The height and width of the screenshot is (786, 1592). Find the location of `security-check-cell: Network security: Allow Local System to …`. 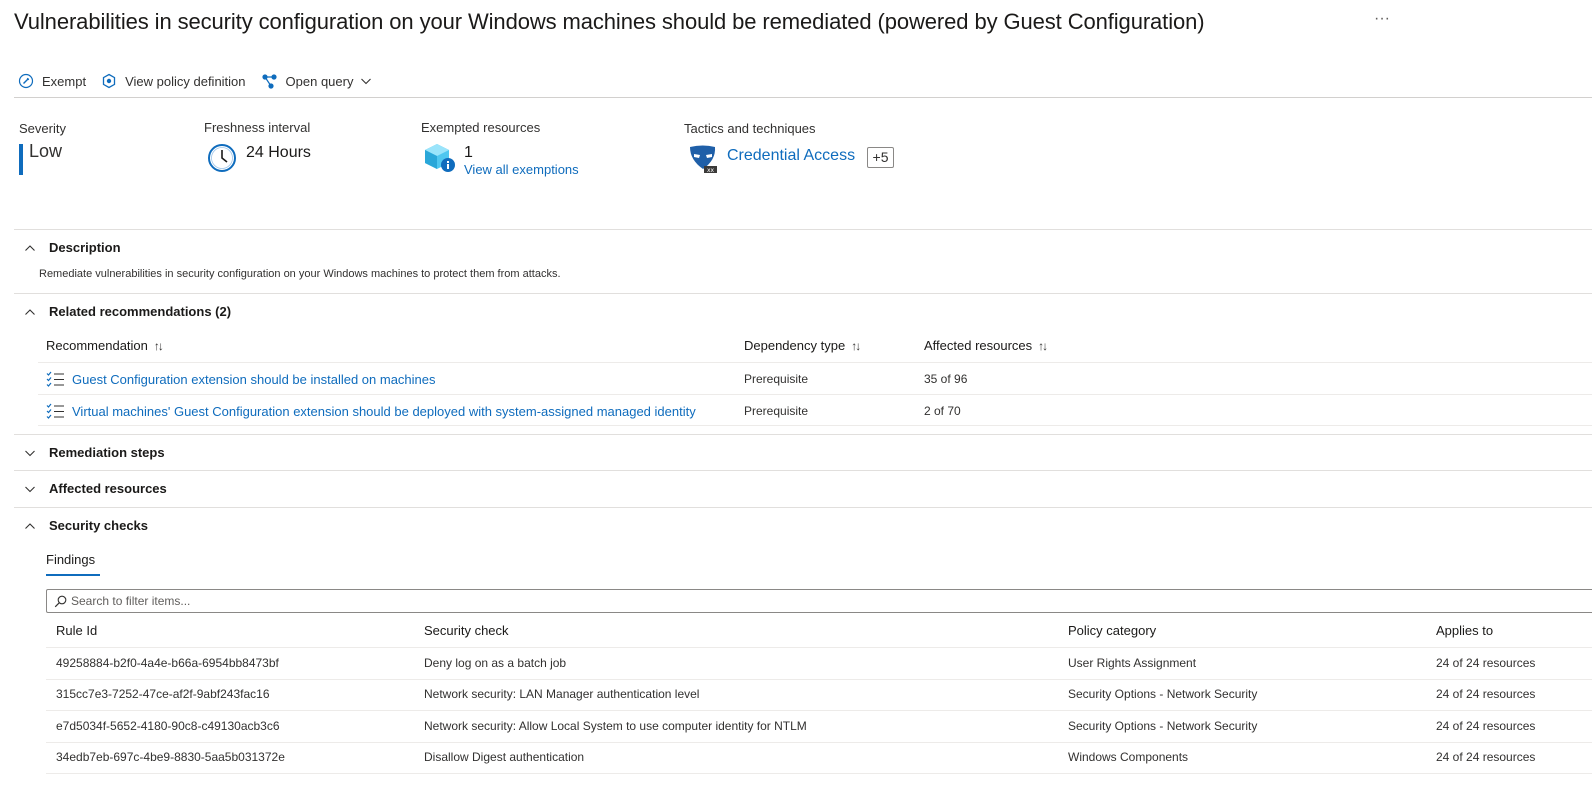

security-check-cell: Network security: Allow Local System to … is located at coordinates (615, 726).